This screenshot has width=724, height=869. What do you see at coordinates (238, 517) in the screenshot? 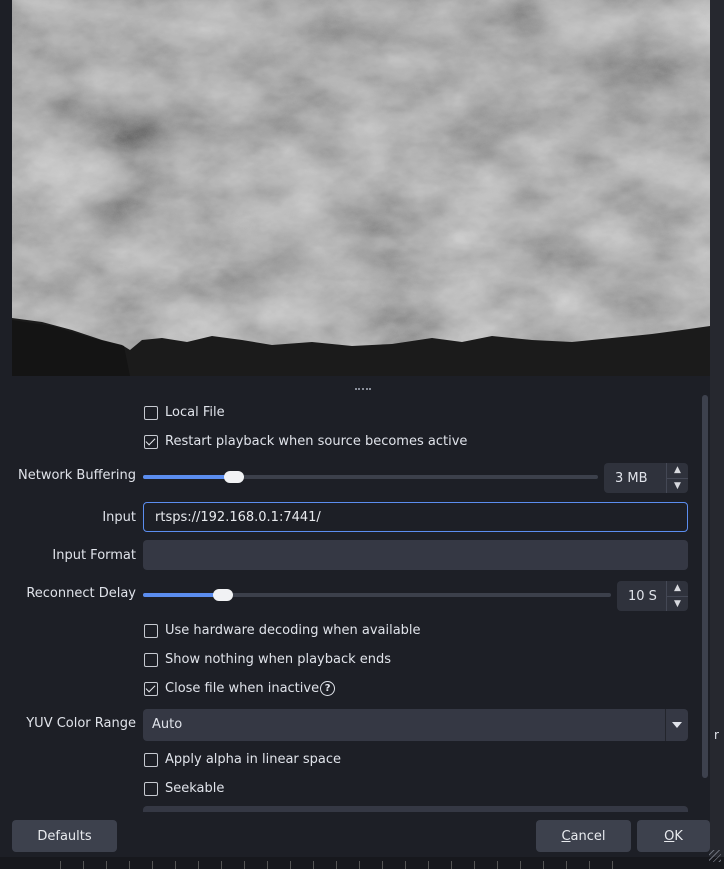
I see `input-url-value: rtsps://192.168.0.1:7441/` at bounding box center [238, 517].